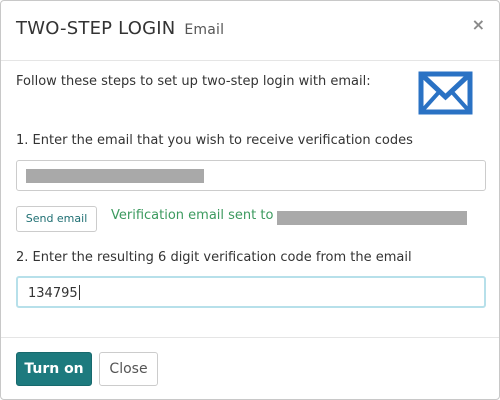 The width and height of the screenshot is (500, 400). Describe the element at coordinates (115, 176) in the screenshot. I see `redacted-email-value` at that location.